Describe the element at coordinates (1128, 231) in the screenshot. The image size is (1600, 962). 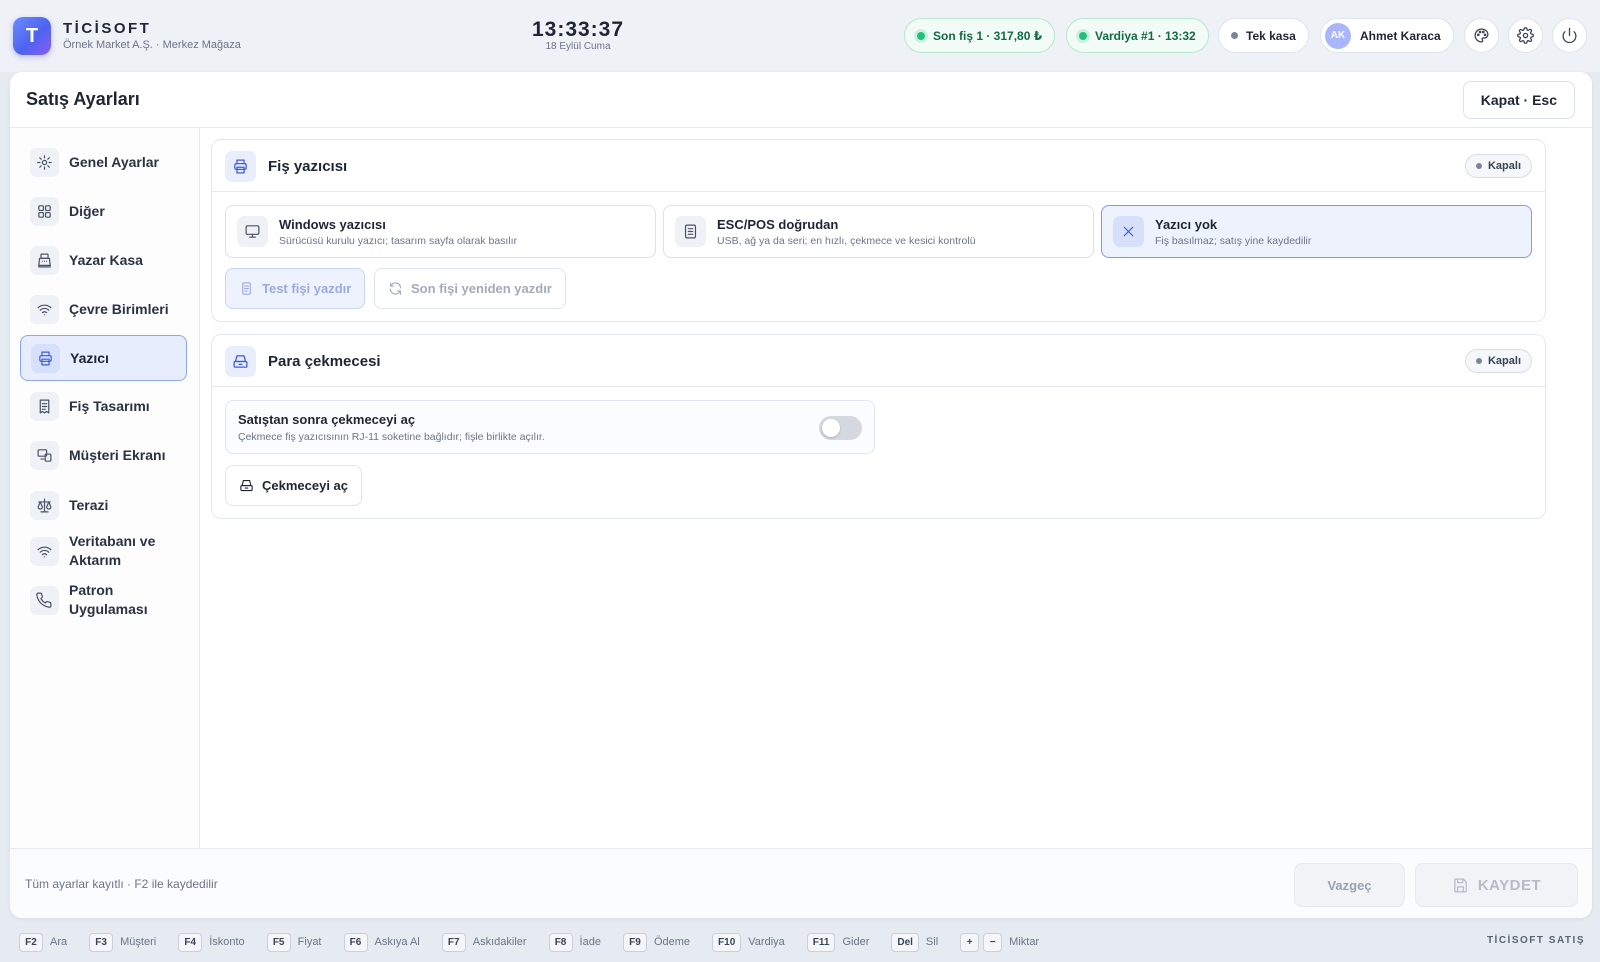
I see `x-icon` at that location.